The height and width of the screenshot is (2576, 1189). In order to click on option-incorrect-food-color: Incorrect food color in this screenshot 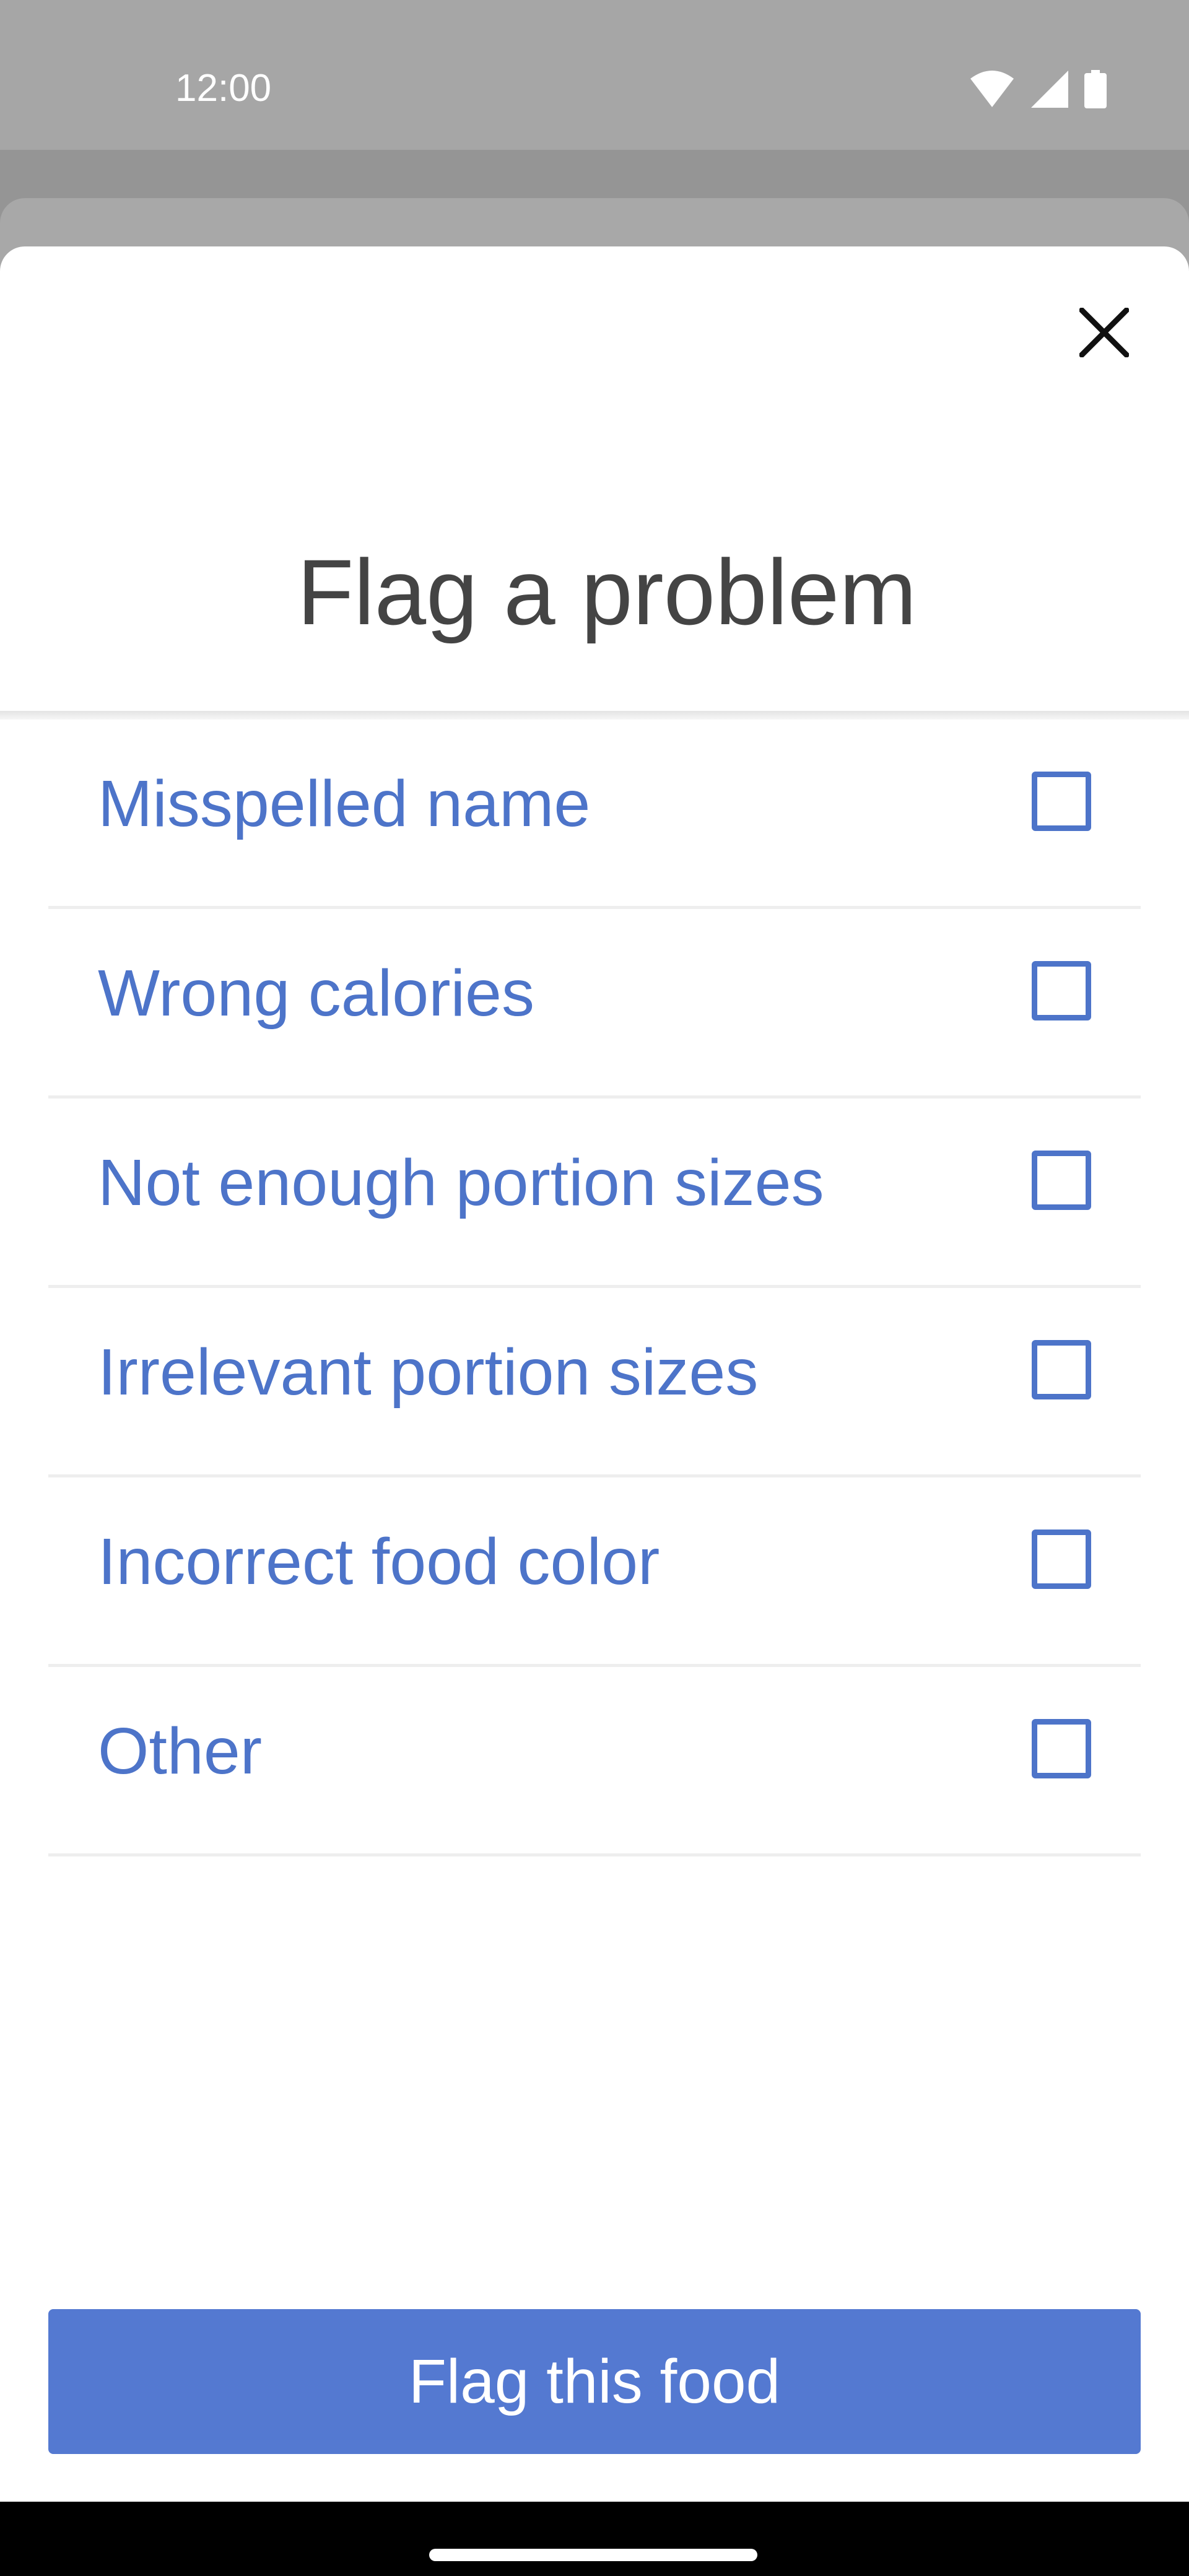, I will do `click(594, 1572)`.